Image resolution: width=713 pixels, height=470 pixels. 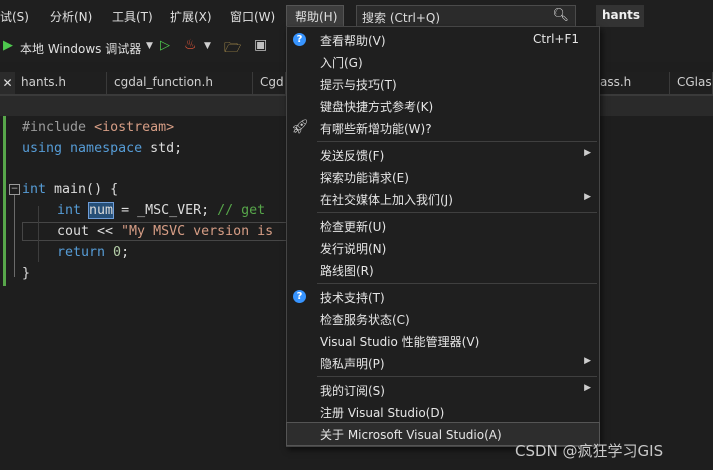 What do you see at coordinates (8, 45) in the screenshot?
I see `start-debug-icon: ▶` at bounding box center [8, 45].